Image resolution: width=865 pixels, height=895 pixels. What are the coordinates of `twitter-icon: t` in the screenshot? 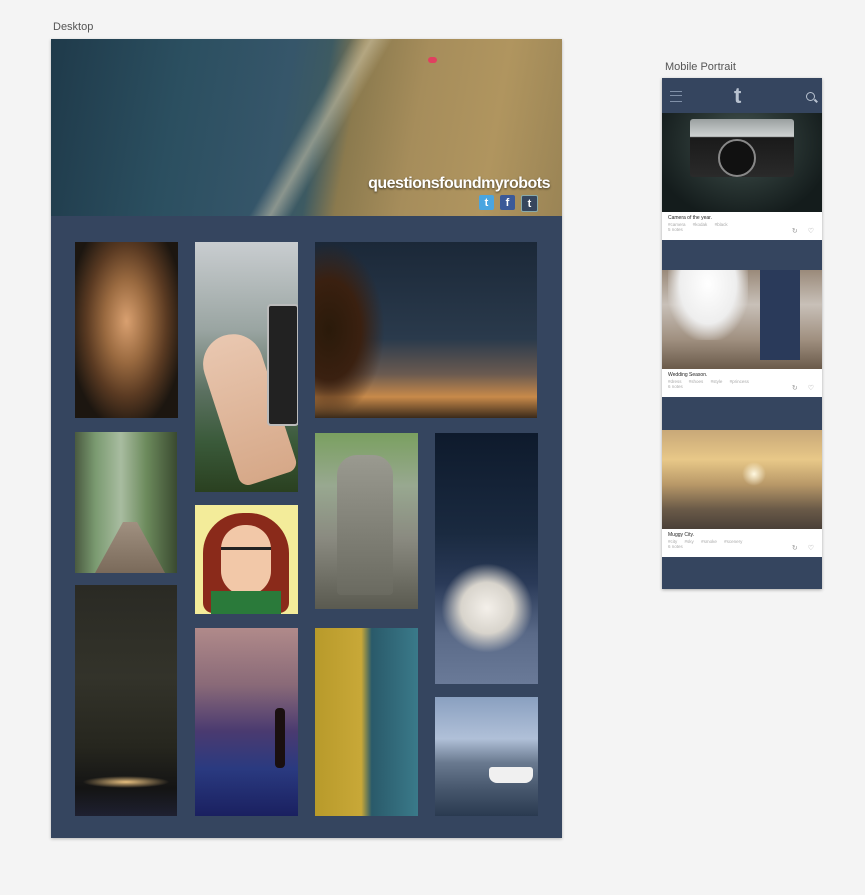 It's located at (486, 202).